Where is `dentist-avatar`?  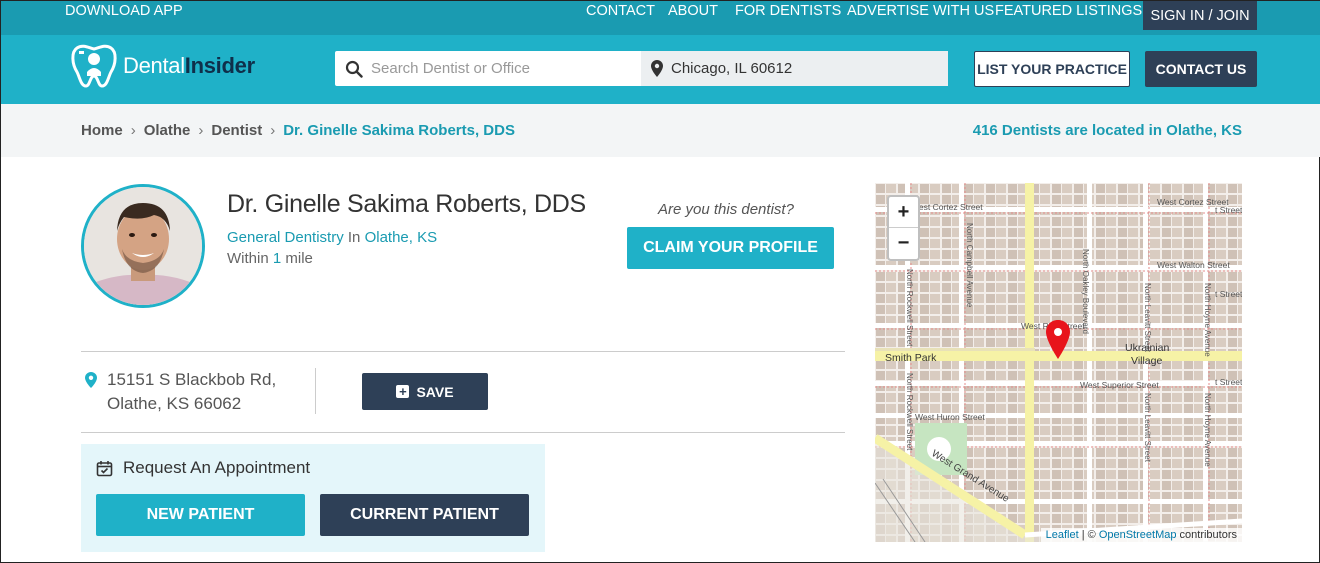
dentist-avatar is located at coordinates (143, 246).